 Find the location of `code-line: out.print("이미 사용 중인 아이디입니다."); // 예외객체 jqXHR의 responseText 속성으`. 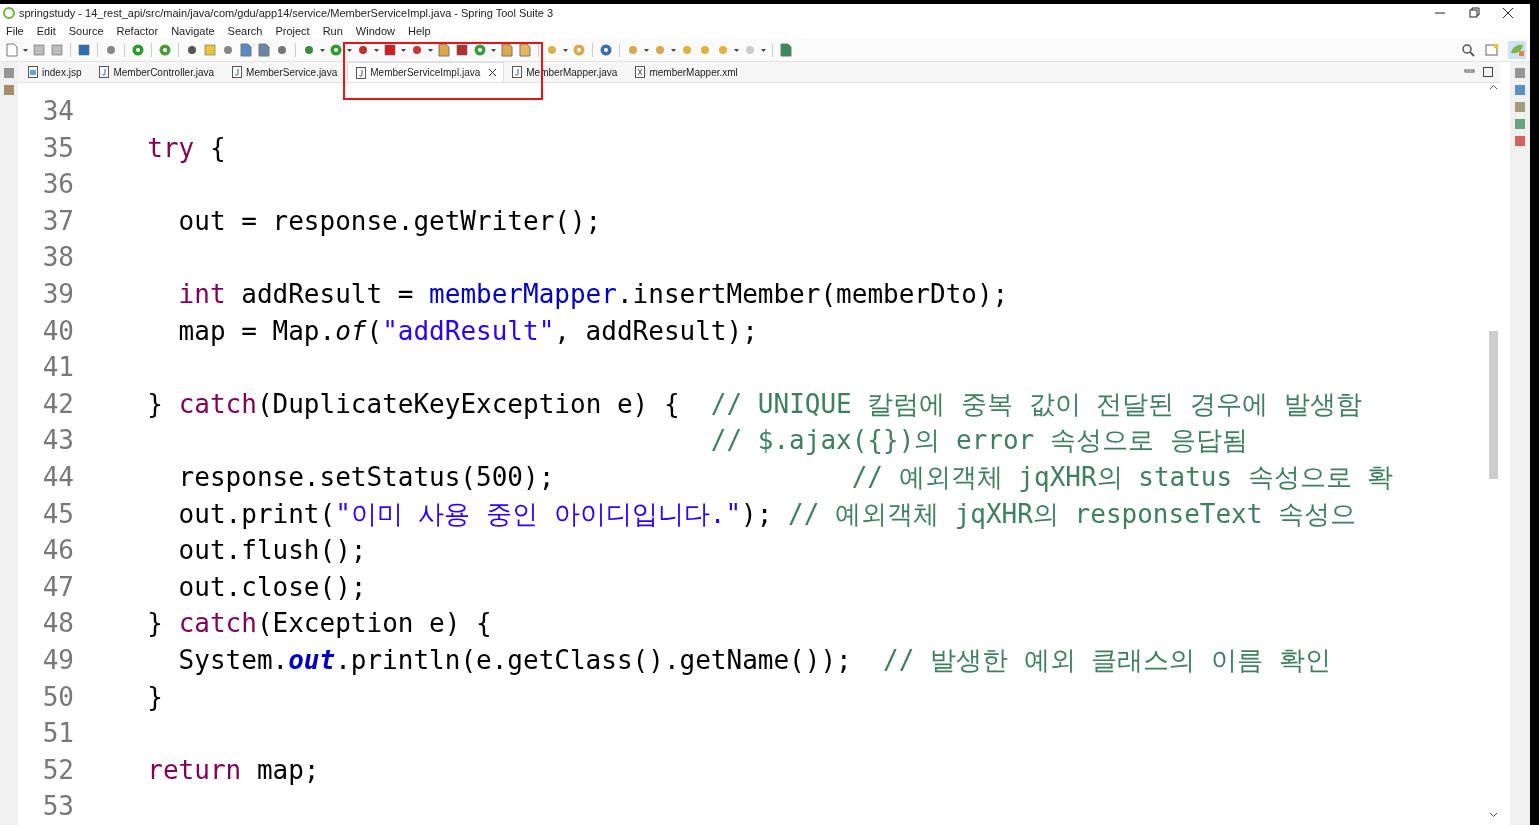

code-line: out.print("이미 사용 중인 아이디입니다."); // 예외객체 jqXHR의 responseText 속성으 is located at coordinates (767, 514).